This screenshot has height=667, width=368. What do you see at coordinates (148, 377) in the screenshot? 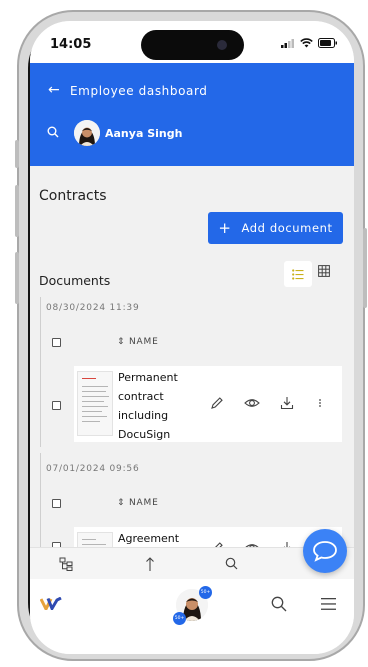
I see `document-name-line: Permanent` at bounding box center [148, 377].